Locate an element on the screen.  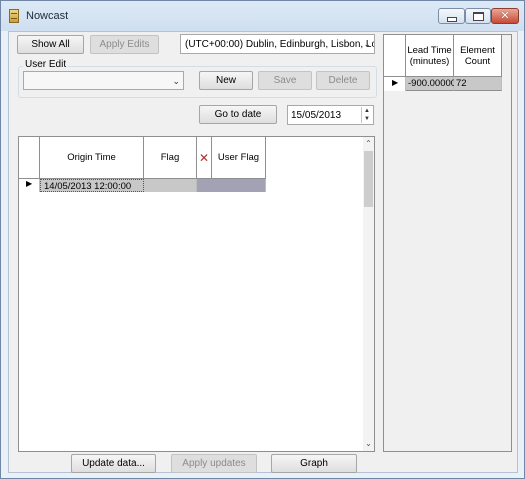
graph-button: Graph is located at coordinates (314, 463).